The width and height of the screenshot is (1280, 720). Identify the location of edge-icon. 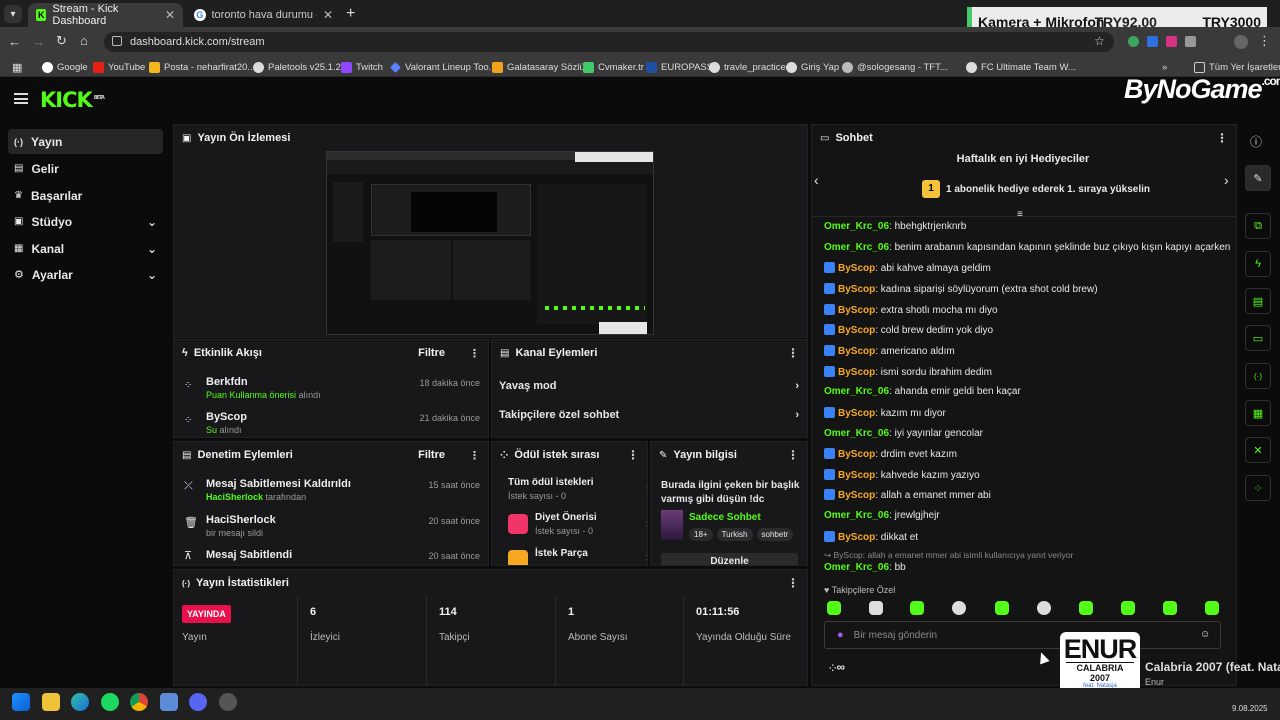
(80, 702).